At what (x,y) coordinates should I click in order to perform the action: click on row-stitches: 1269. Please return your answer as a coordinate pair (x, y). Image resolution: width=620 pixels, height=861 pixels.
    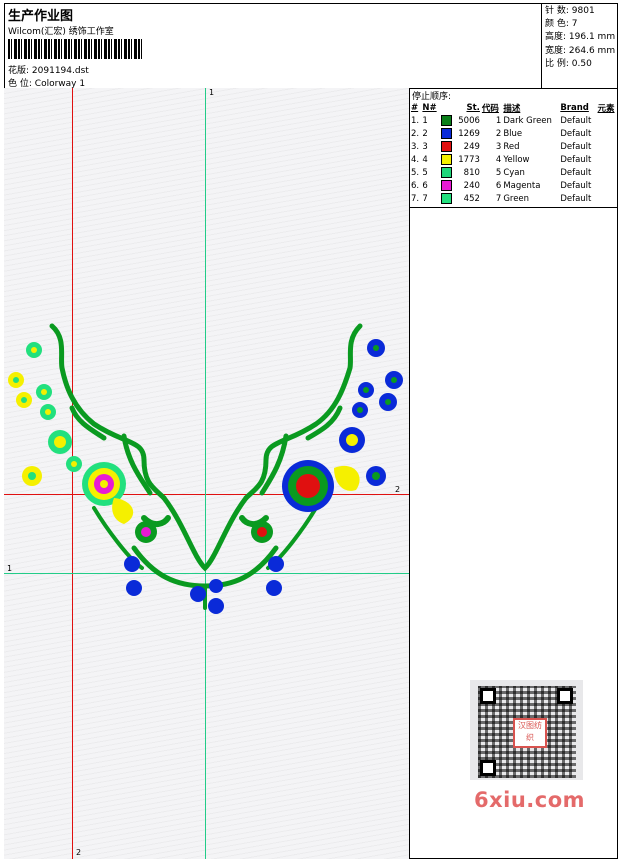
    Looking at the image, I should click on (469, 133).